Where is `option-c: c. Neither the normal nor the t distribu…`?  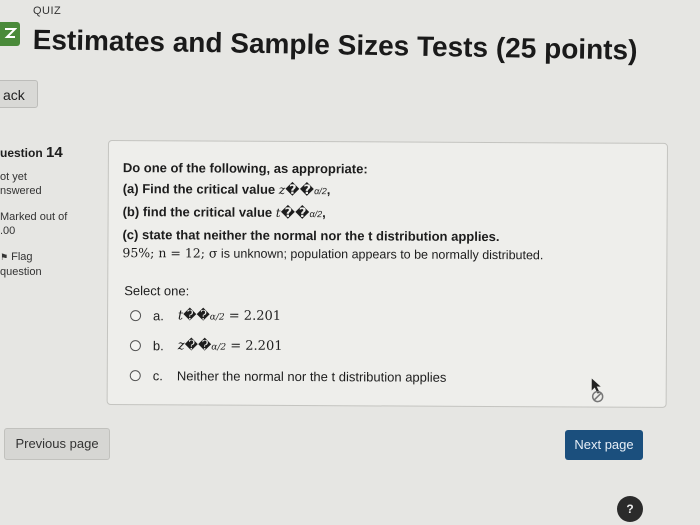 option-c: c. Neither the normal nor the t distribu… is located at coordinates (288, 376).